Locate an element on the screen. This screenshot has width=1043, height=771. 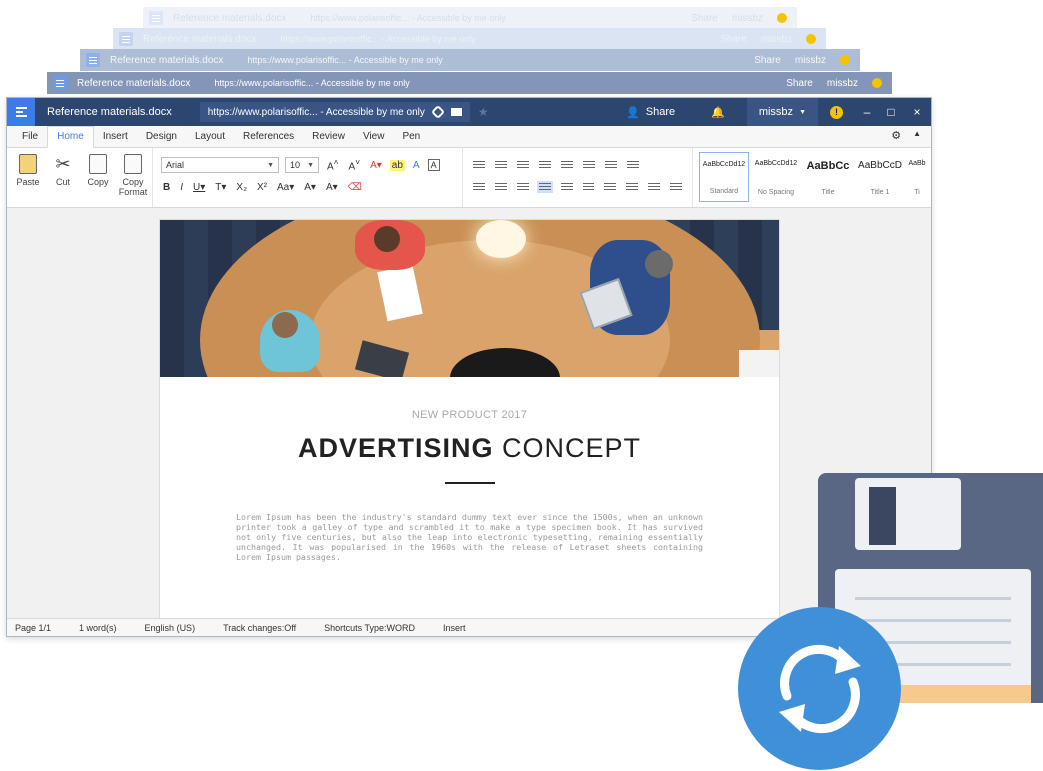
document-name: Reference materials.docx is located at coordinates (109, 112).